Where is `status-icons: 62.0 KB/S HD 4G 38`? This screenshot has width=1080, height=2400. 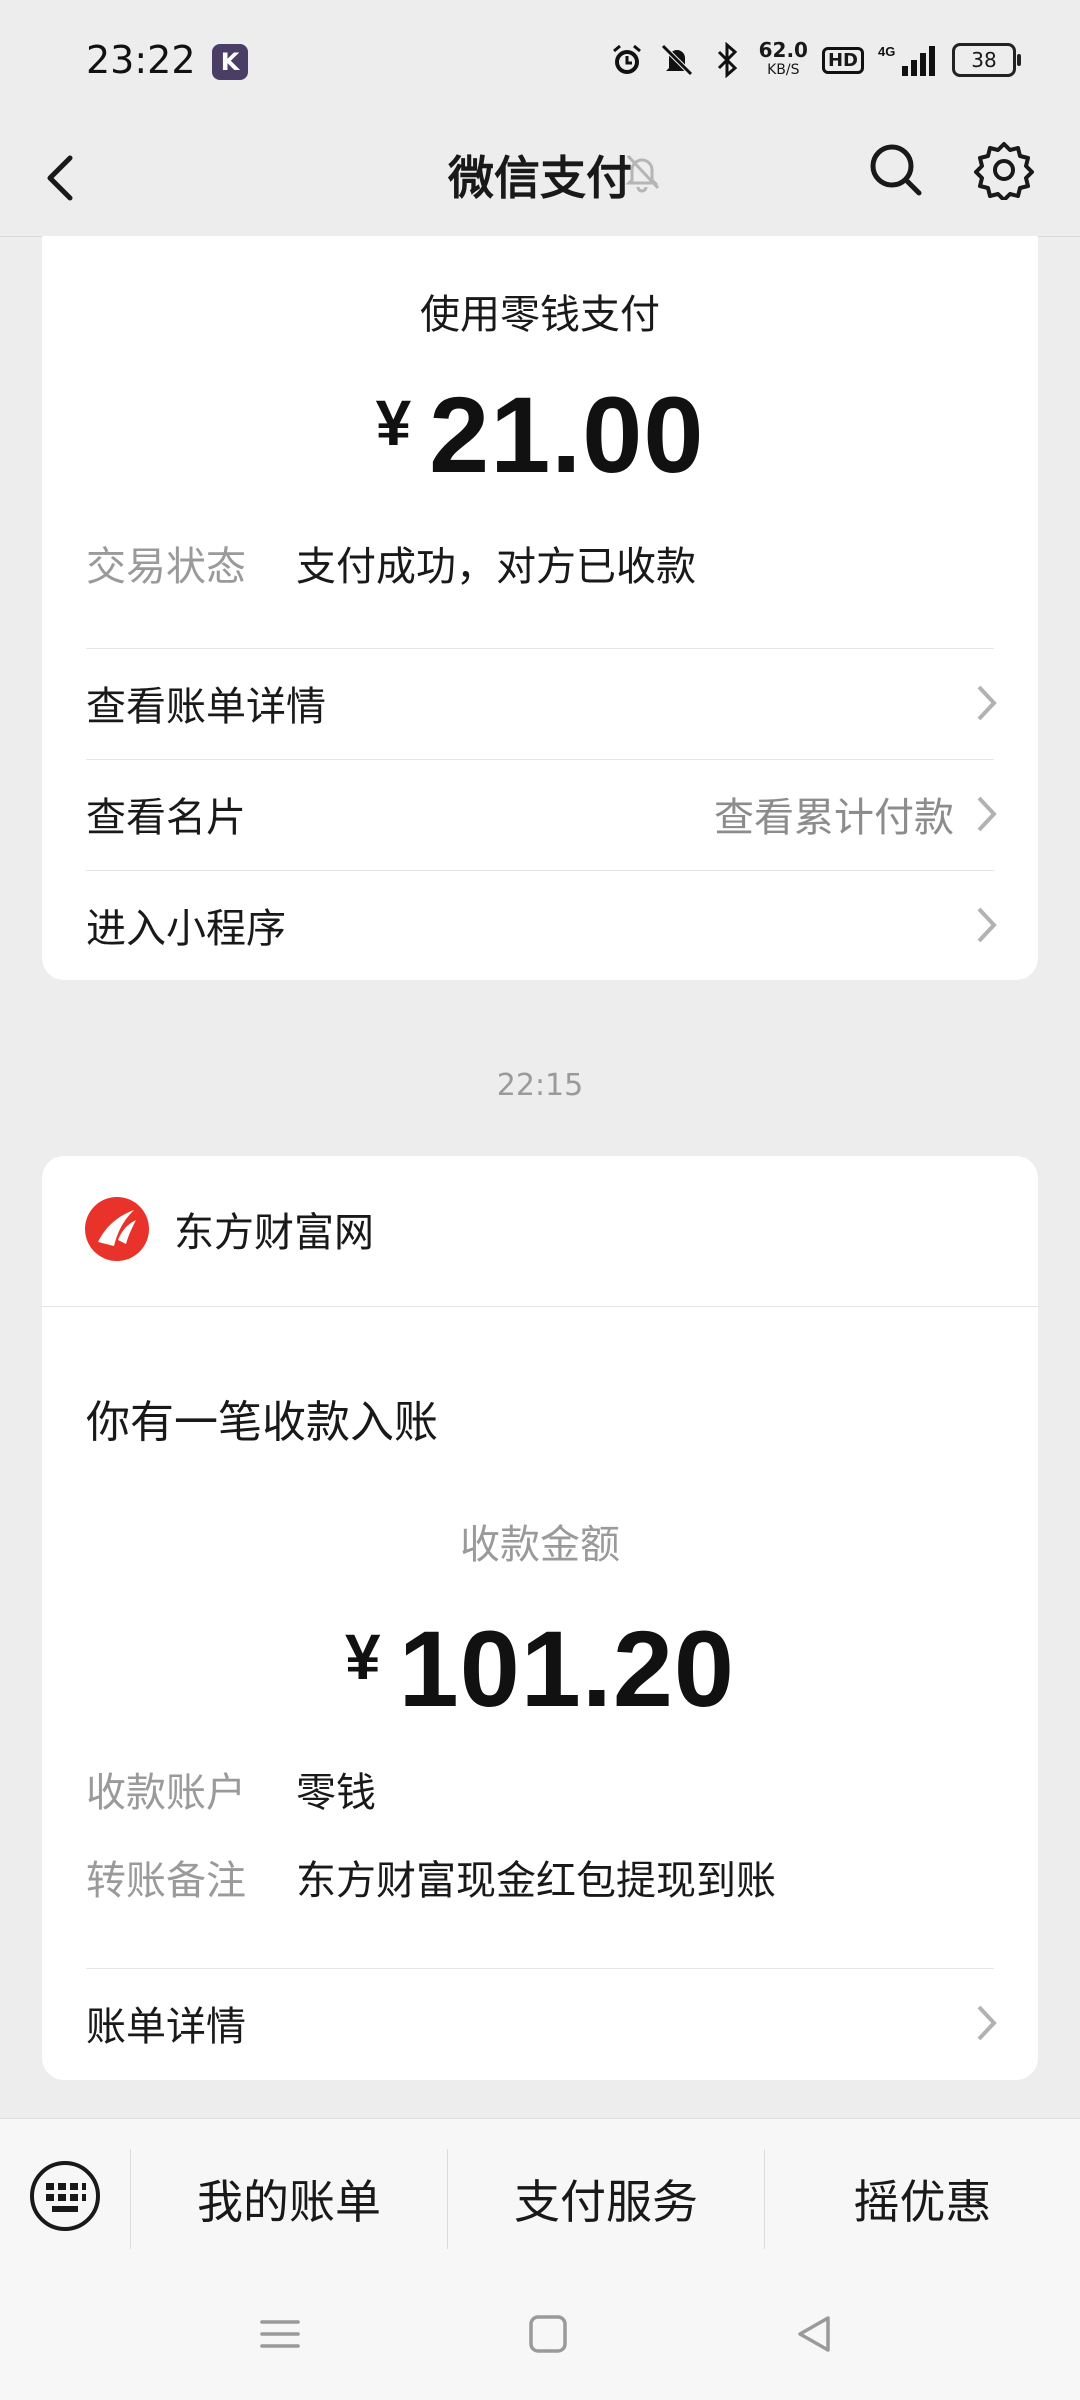 status-icons: 62.0 KB/S HD 4G 38 is located at coordinates (815, 59).